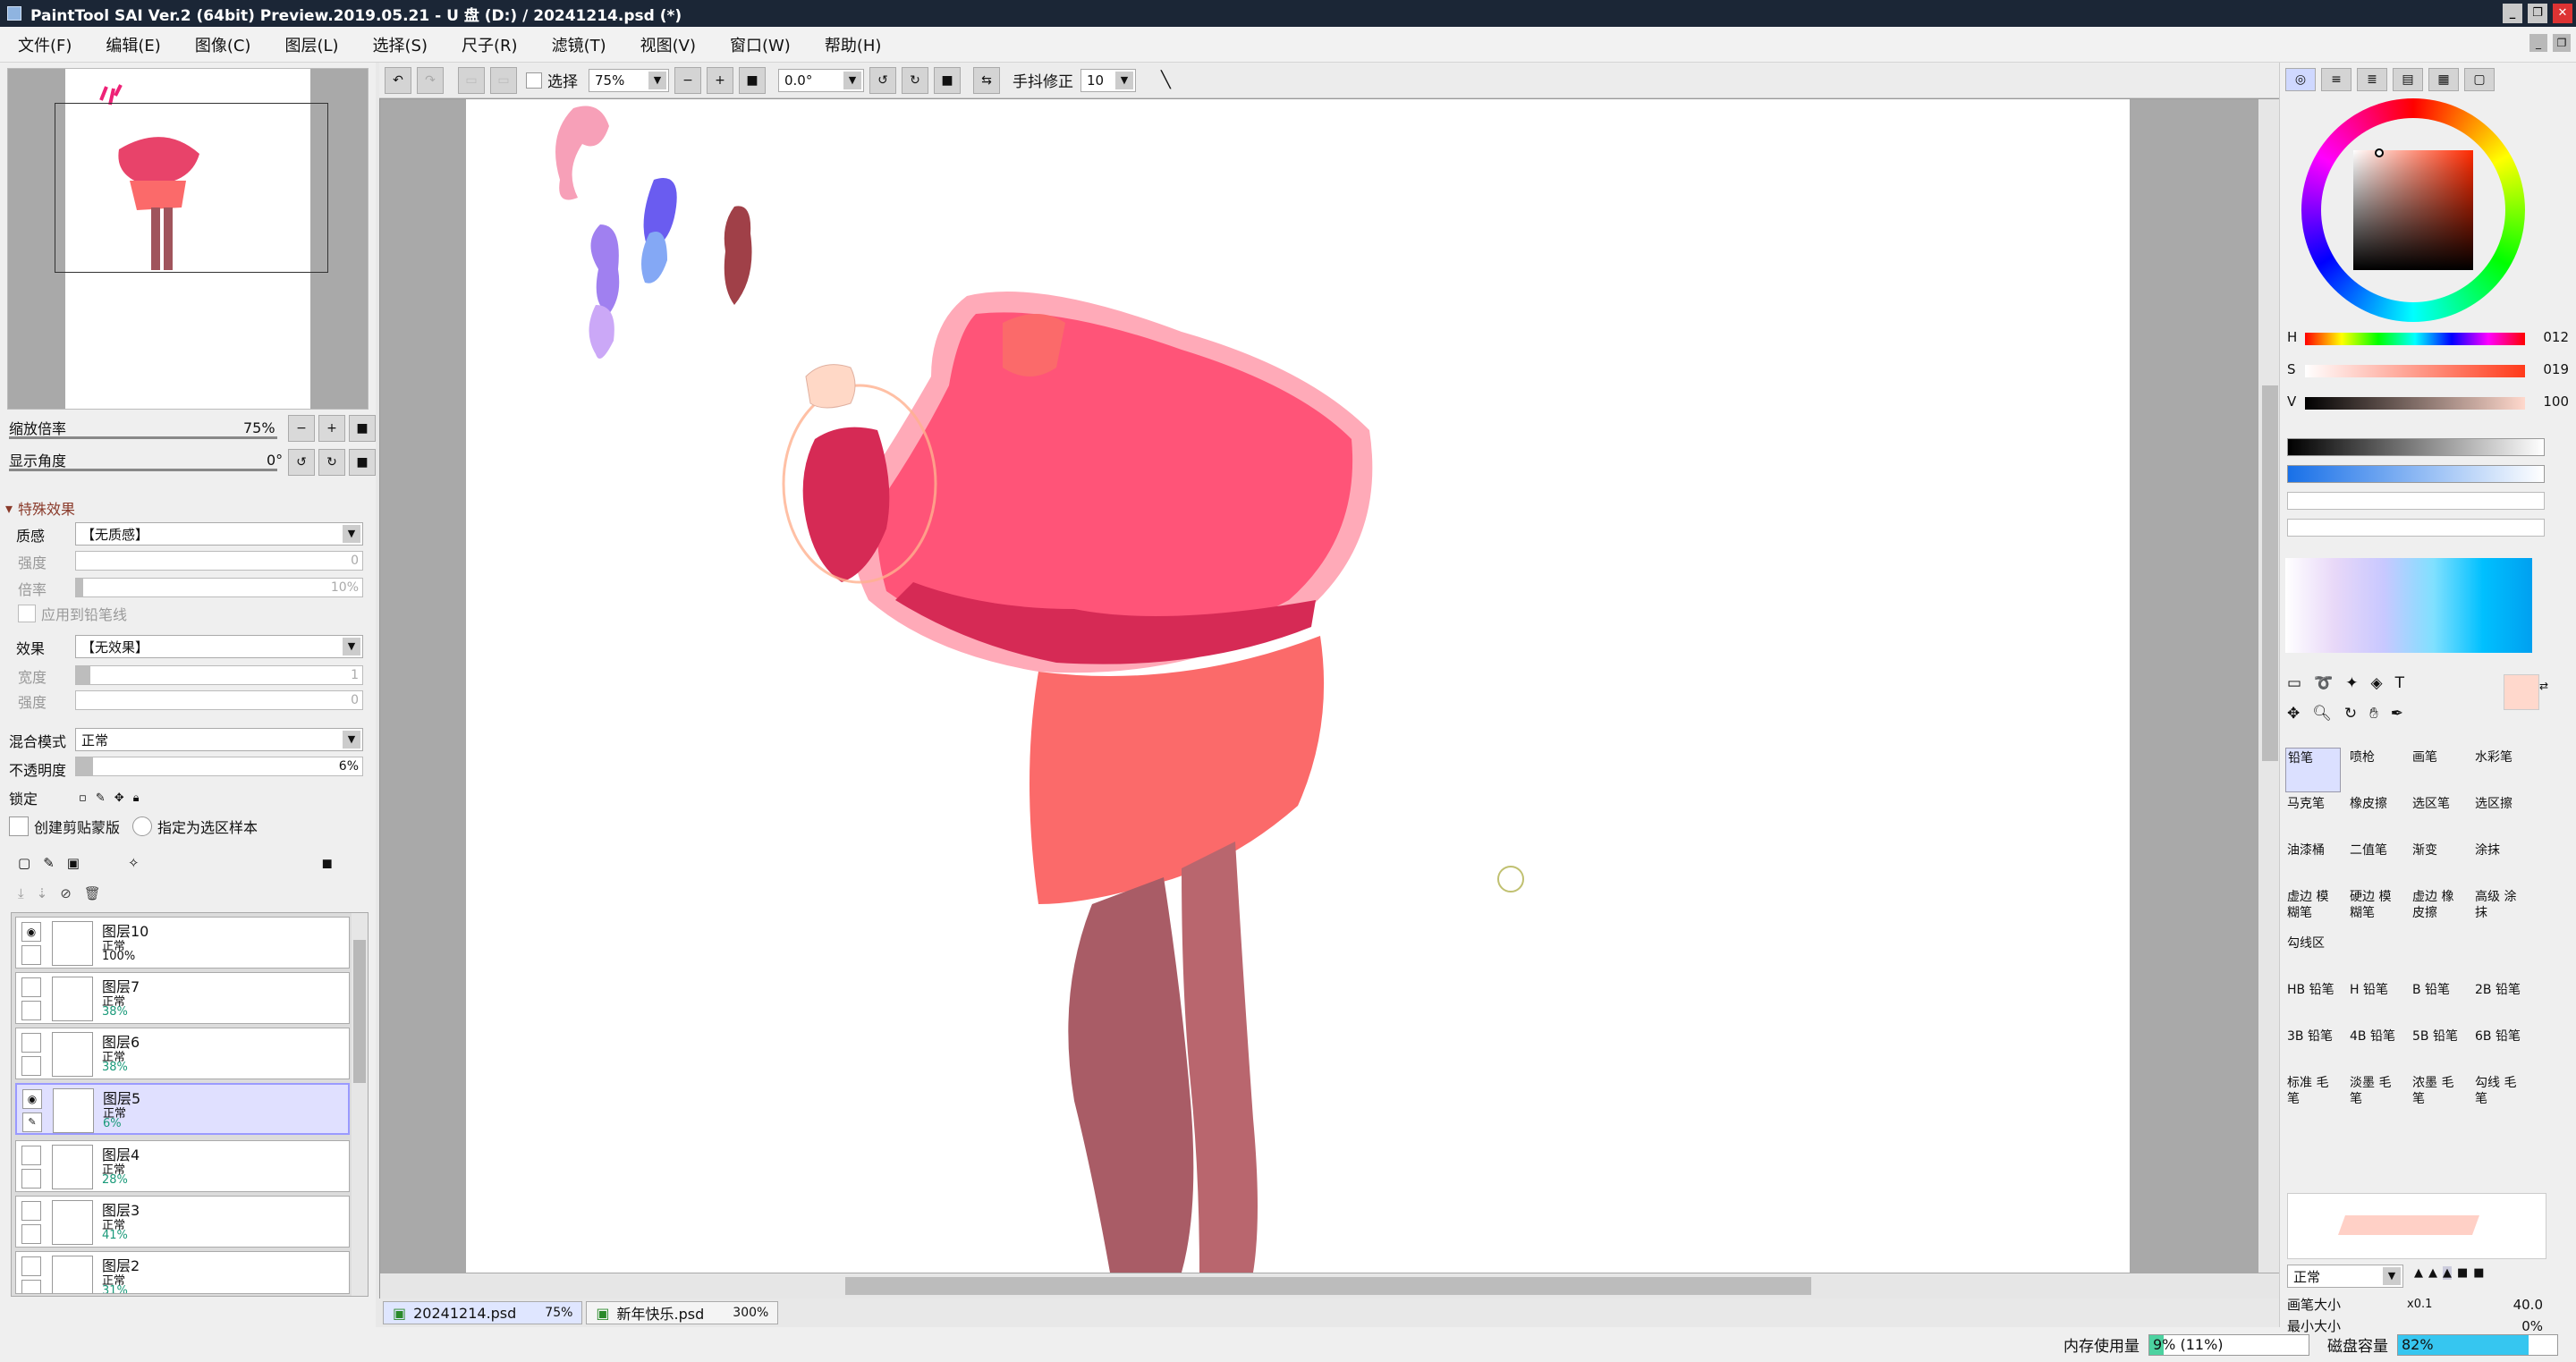 The width and height of the screenshot is (2576, 1362). What do you see at coordinates (986, 80) in the screenshot?
I see `flip-icon: ⇆` at bounding box center [986, 80].